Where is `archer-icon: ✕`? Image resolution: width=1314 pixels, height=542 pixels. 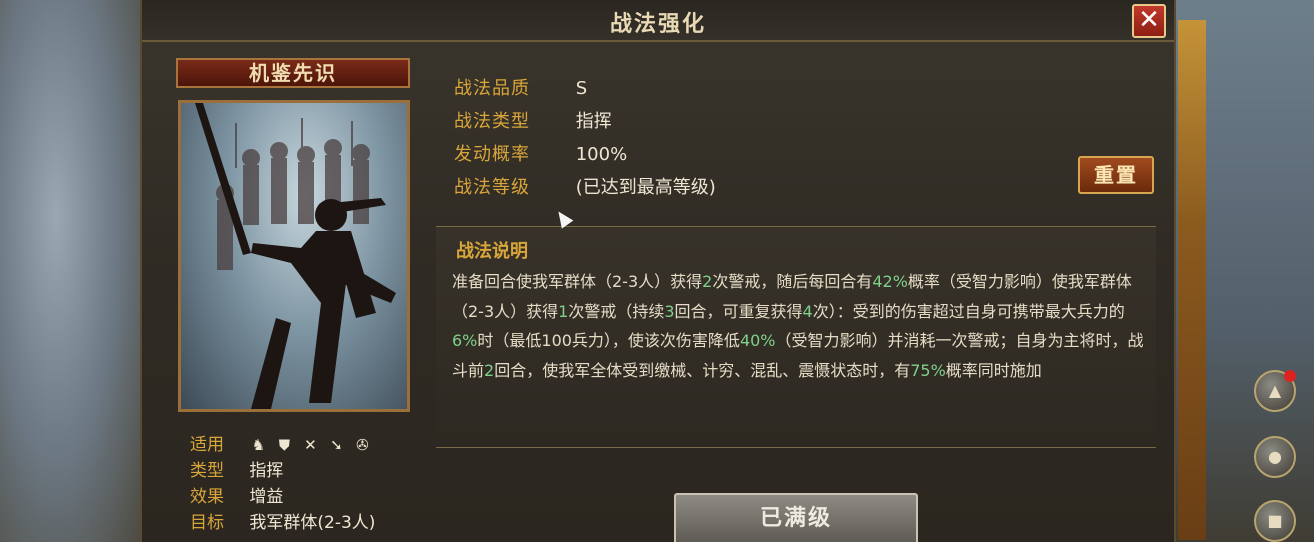
archer-icon: ✕ is located at coordinates (310, 445).